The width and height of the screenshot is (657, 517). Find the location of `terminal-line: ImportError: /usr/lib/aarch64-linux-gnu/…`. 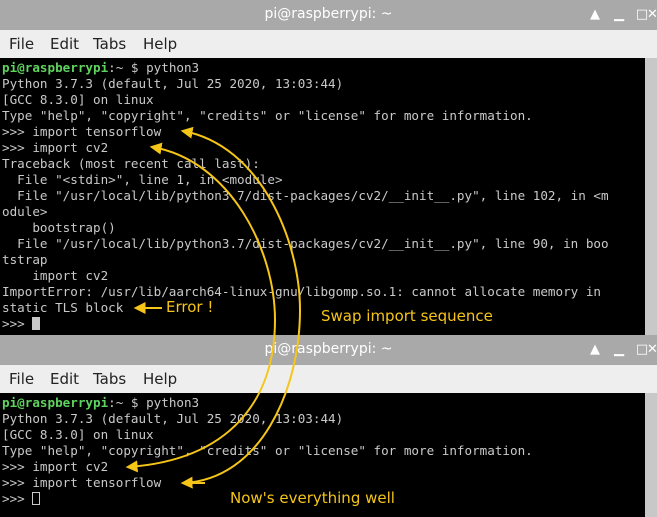

terminal-line: ImportError: /usr/lib/aarch64-linux-gnu/… is located at coordinates (301, 291).